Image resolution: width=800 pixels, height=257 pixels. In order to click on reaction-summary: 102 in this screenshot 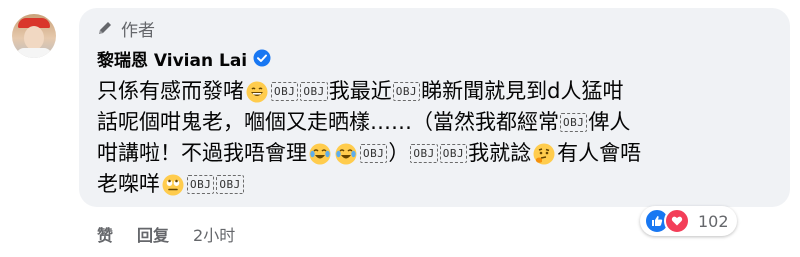, I will do `click(688, 221)`.